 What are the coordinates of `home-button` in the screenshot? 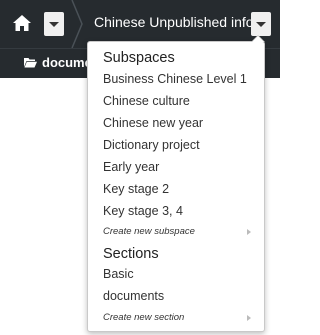 It's located at (22, 23).